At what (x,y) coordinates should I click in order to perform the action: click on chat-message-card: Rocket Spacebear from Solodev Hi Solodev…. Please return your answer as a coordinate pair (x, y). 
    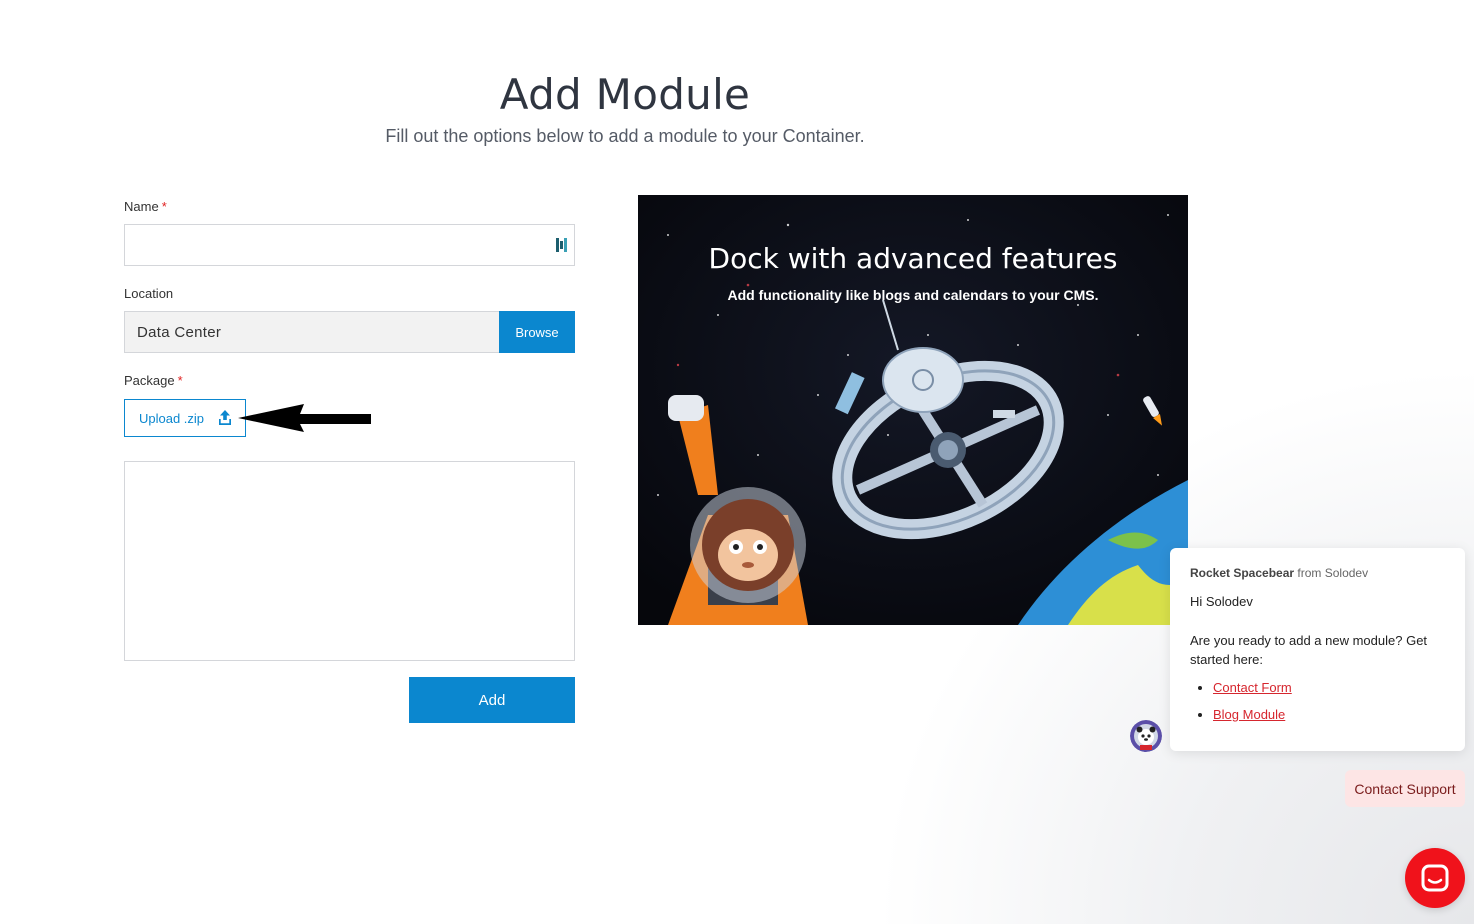
    Looking at the image, I should click on (1317, 649).